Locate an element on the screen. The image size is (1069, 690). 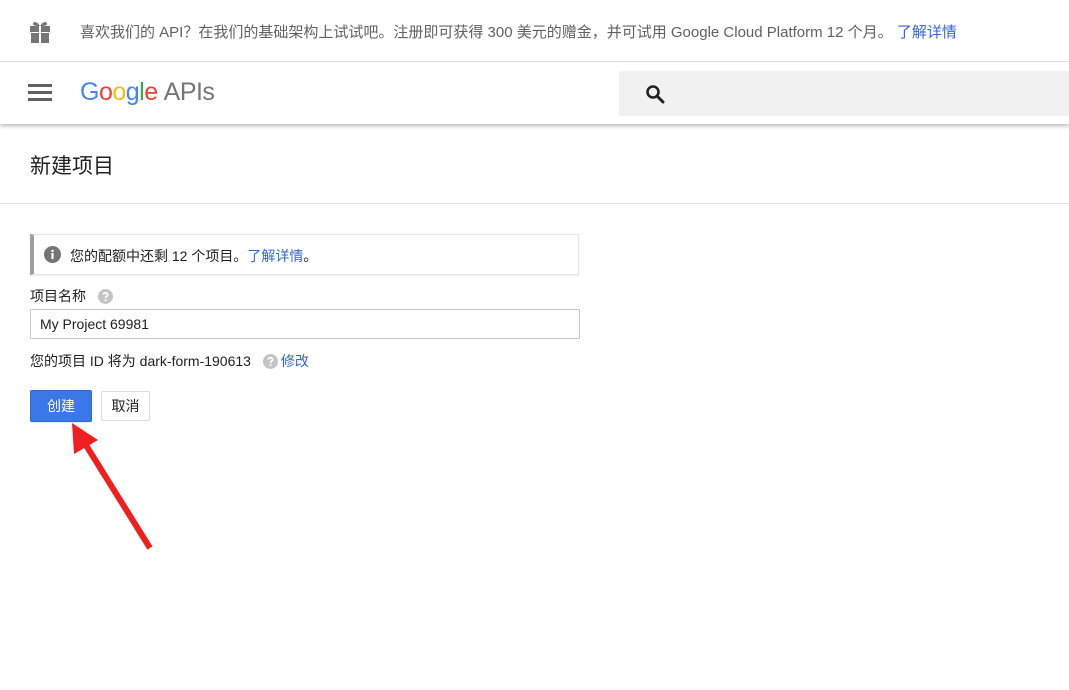
hamburger-menu-icon is located at coordinates (40, 93).